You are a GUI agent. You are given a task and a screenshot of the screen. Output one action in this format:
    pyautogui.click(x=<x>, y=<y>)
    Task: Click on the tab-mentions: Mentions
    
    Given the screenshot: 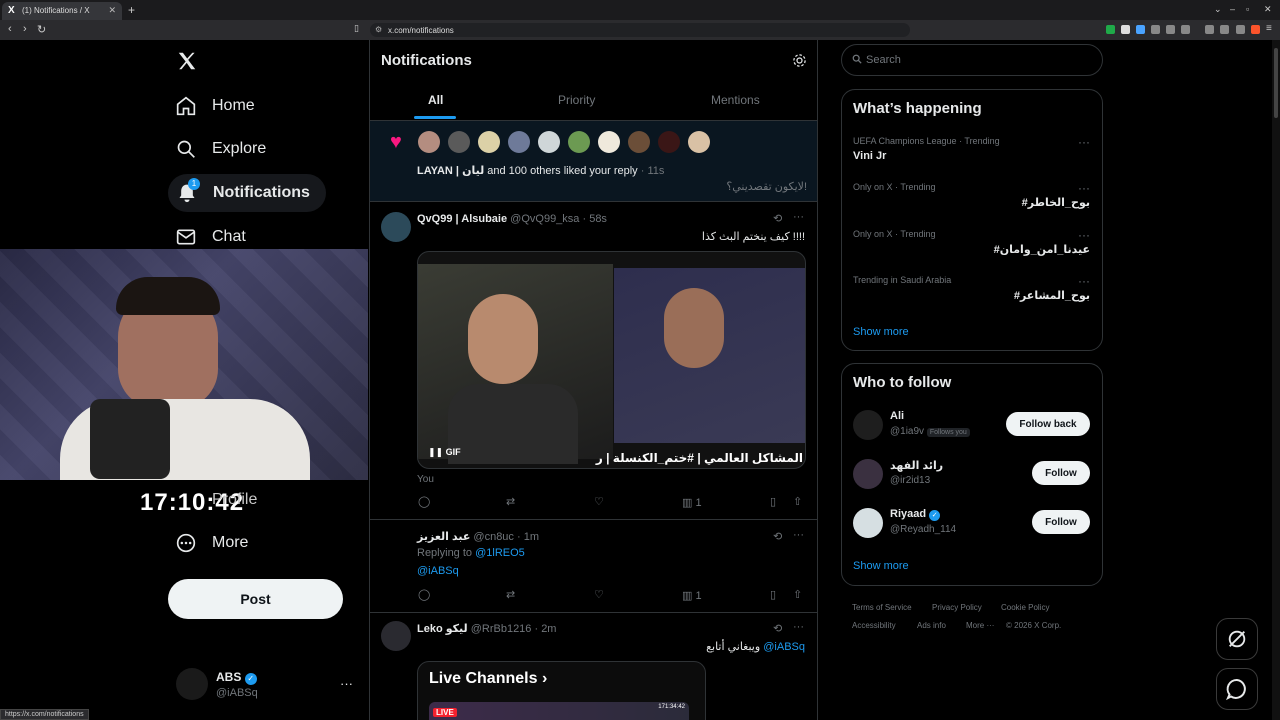 What is the action you would take?
    pyautogui.click(x=735, y=100)
    